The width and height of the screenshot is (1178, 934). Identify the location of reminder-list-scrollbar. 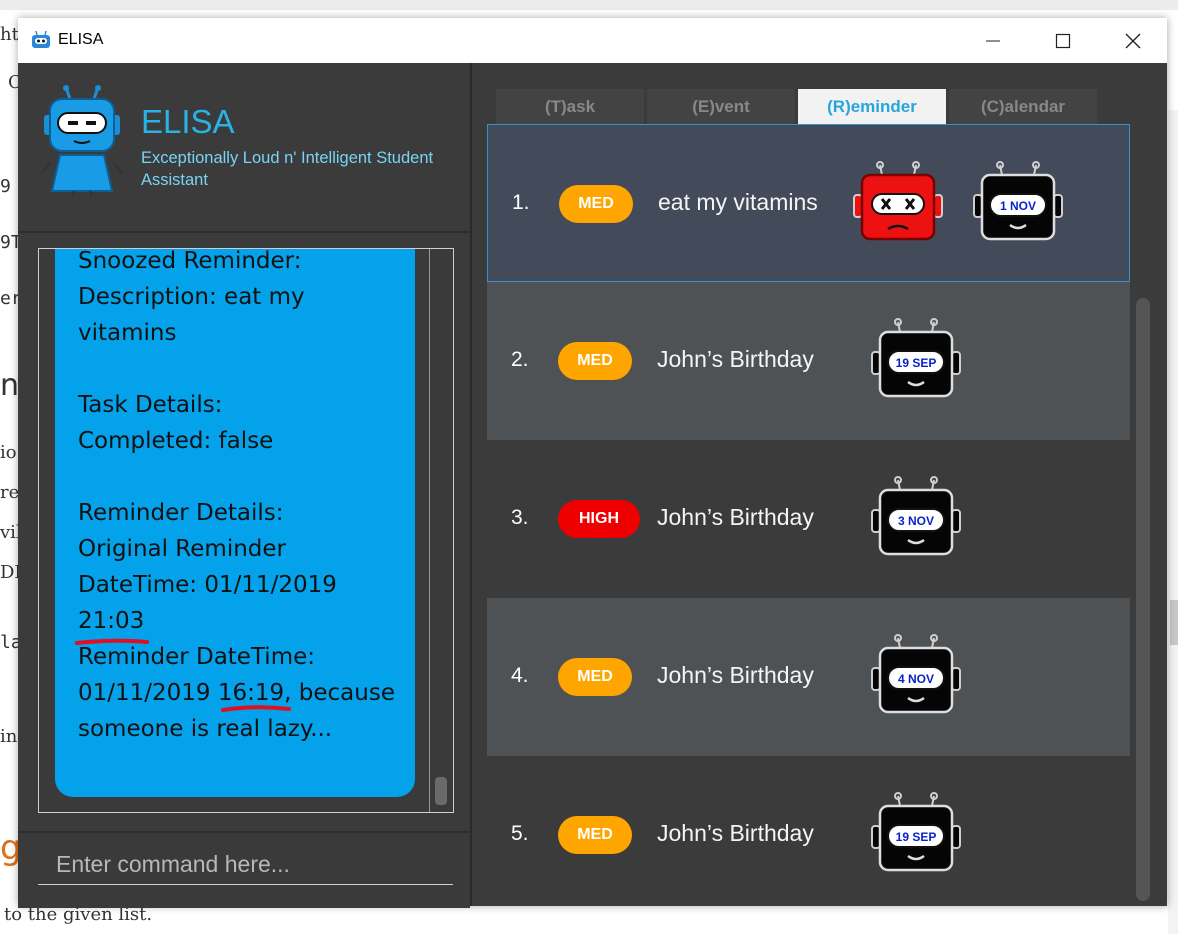
(1143, 599).